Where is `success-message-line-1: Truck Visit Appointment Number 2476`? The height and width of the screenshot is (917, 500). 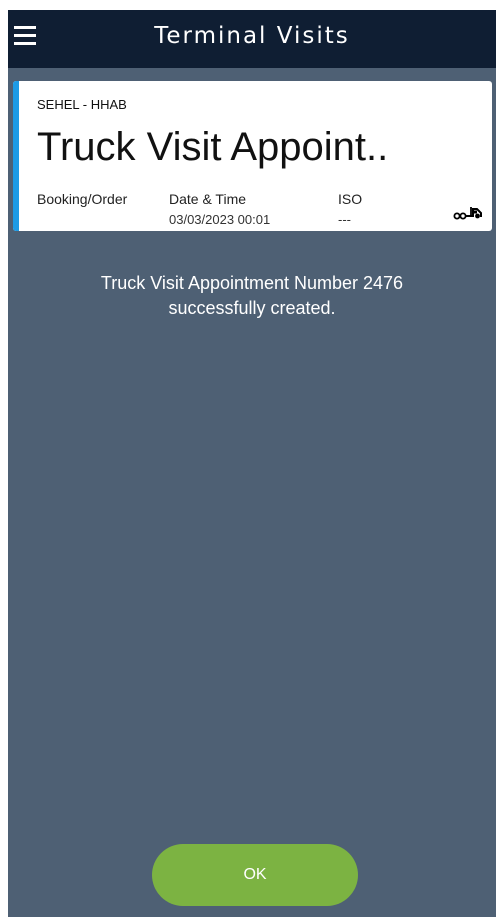
success-message-line-1: Truck Visit Appointment Number 2476 is located at coordinates (252, 283).